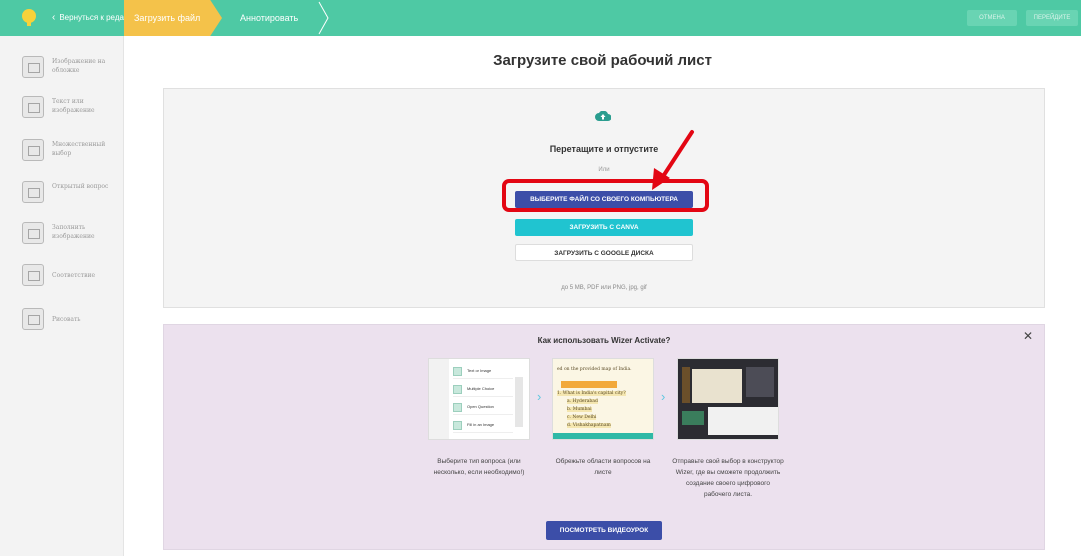 The height and width of the screenshot is (556, 1081). Describe the element at coordinates (93, 17) in the screenshot. I see `back-label: Вернуться к редак` at that location.